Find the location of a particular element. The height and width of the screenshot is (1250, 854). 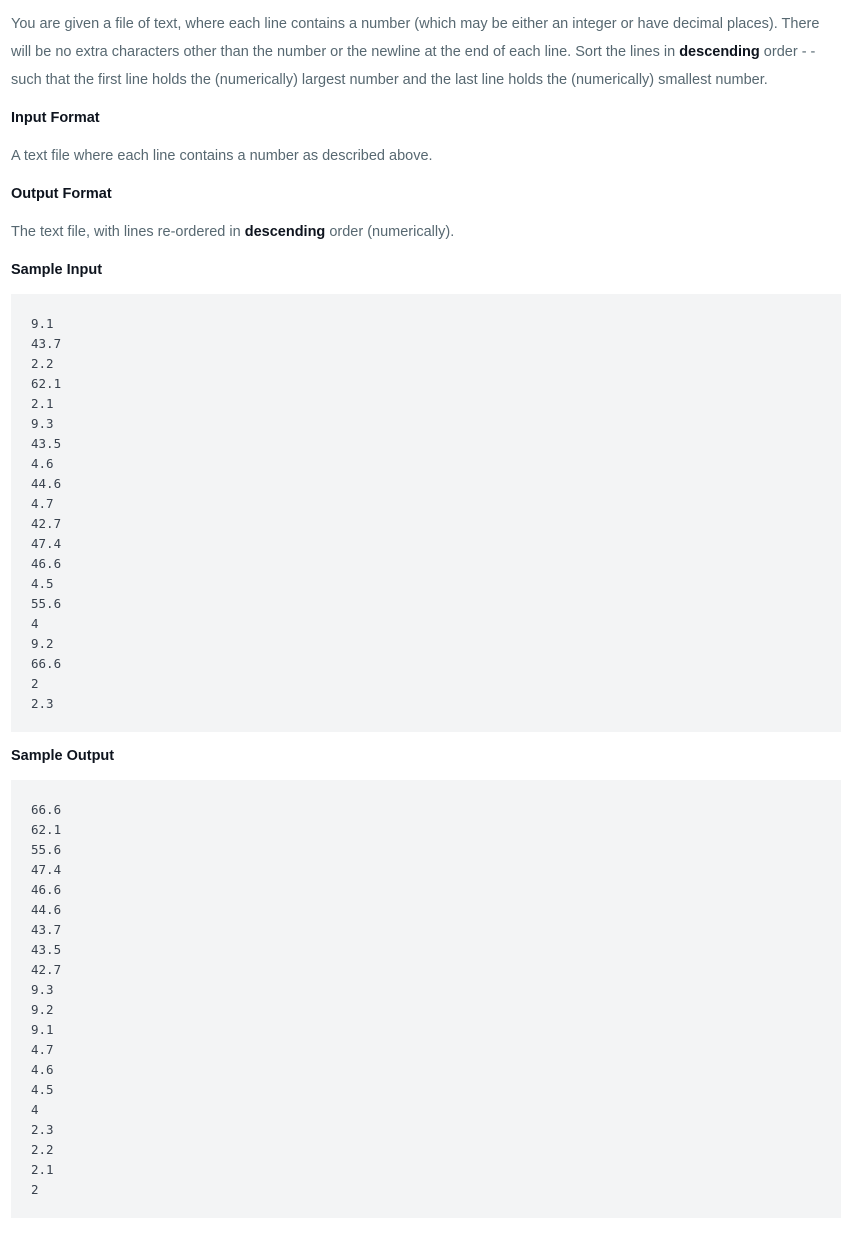

output-format-heading: Output Format is located at coordinates (61, 194).